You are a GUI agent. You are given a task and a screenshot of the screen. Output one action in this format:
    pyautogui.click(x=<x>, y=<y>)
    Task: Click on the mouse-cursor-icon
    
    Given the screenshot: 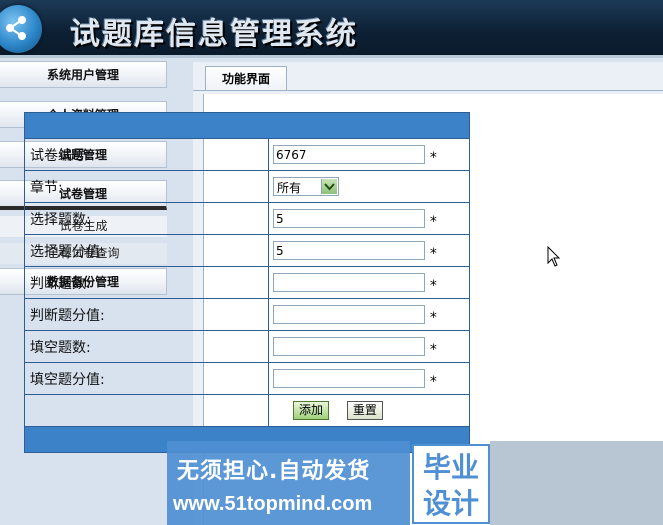 What is the action you would take?
    pyautogui.click(x=554, y=256)
    